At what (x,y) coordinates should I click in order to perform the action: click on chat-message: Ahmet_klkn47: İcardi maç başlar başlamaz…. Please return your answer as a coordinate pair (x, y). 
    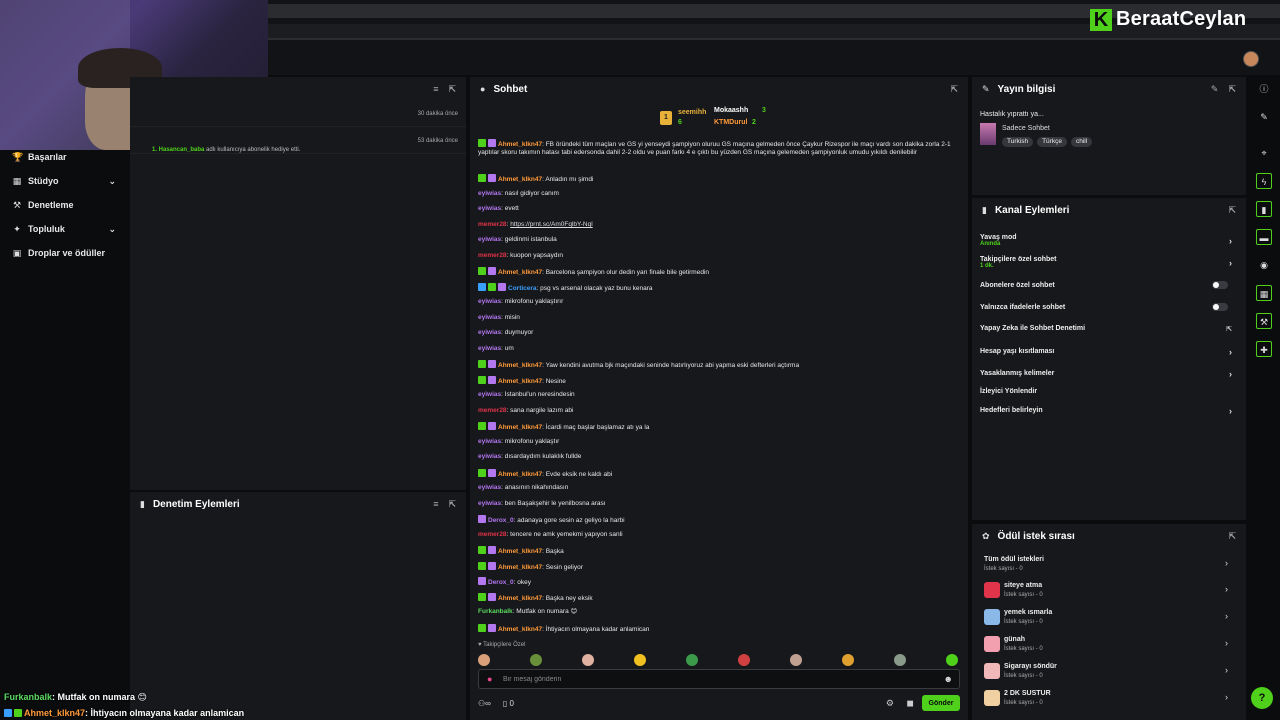
    Looking at the image, I should click on (717, 427).